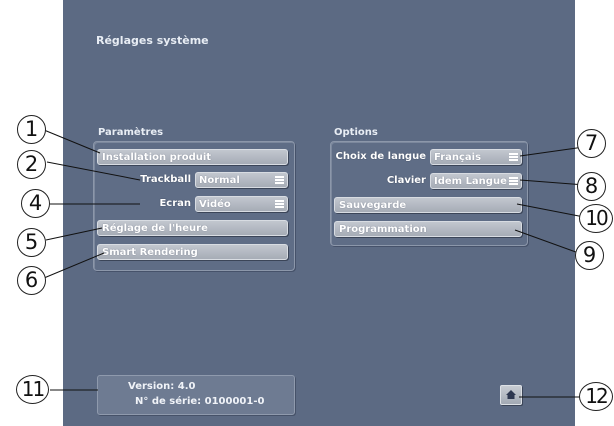 Image resolution: width=614 pixels, height=426 pixels. What do you see at coordinates (589, 255) in the screenshot?
I see `callout-9: 9` at bounding box center [589, 255].